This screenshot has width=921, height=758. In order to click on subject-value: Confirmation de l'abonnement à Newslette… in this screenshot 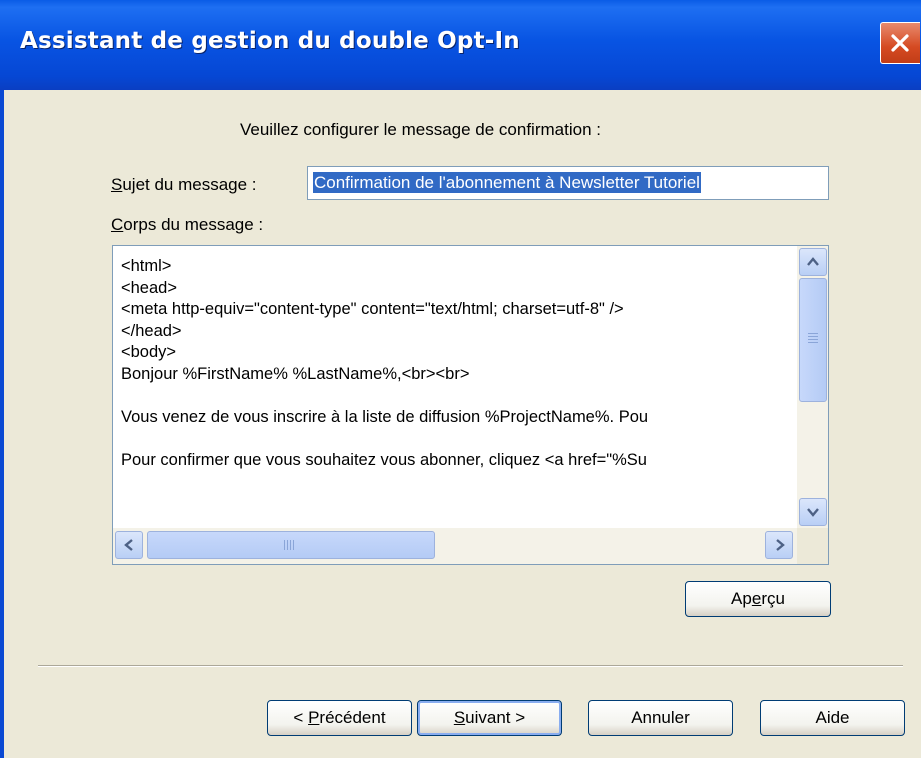, I will do `click(507, 182)`.